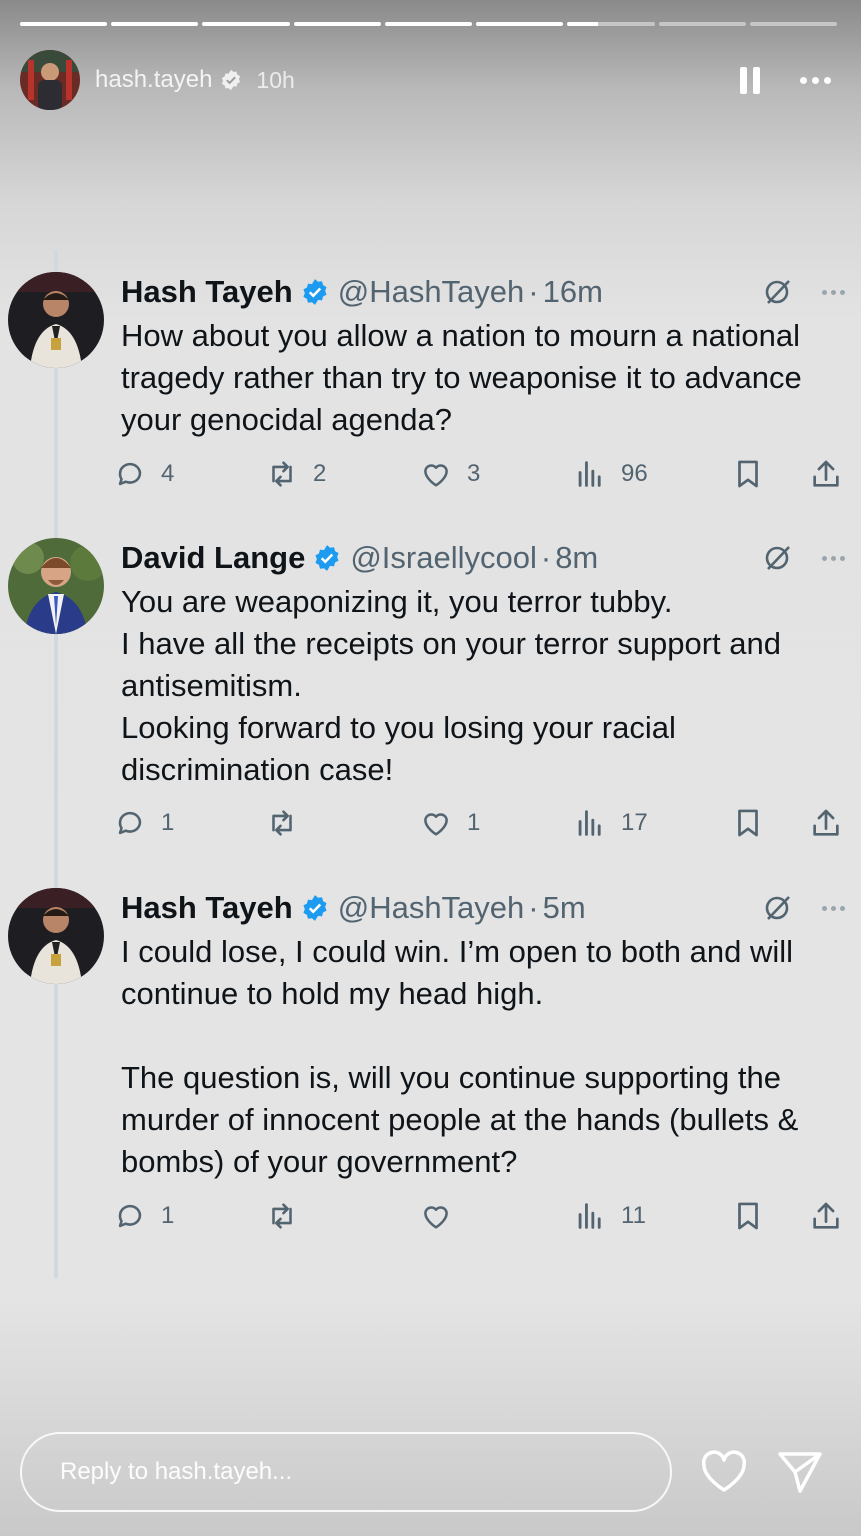  I want to click on retweet-button: 2, so click(295, 474).